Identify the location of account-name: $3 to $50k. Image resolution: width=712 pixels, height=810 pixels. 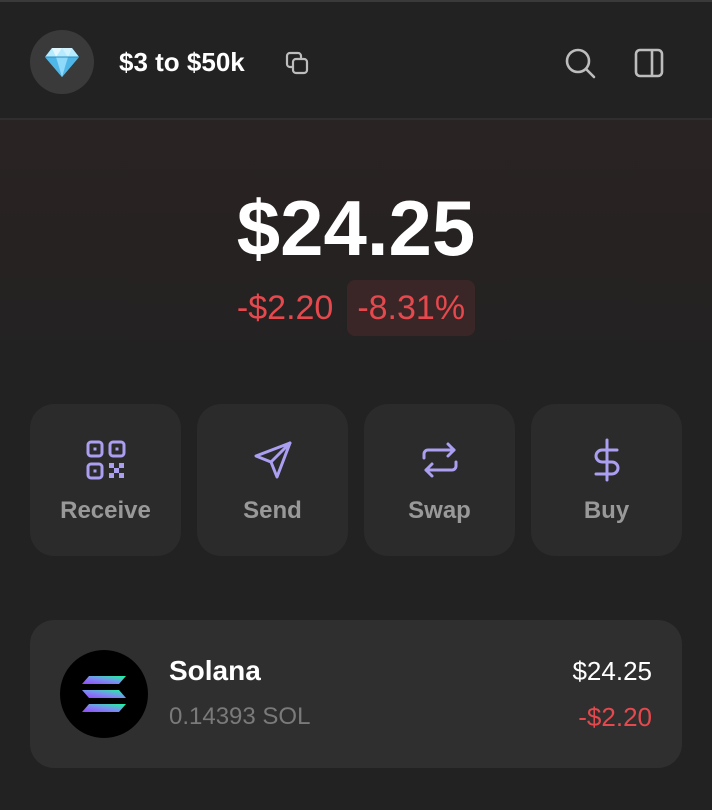
(182, 62).